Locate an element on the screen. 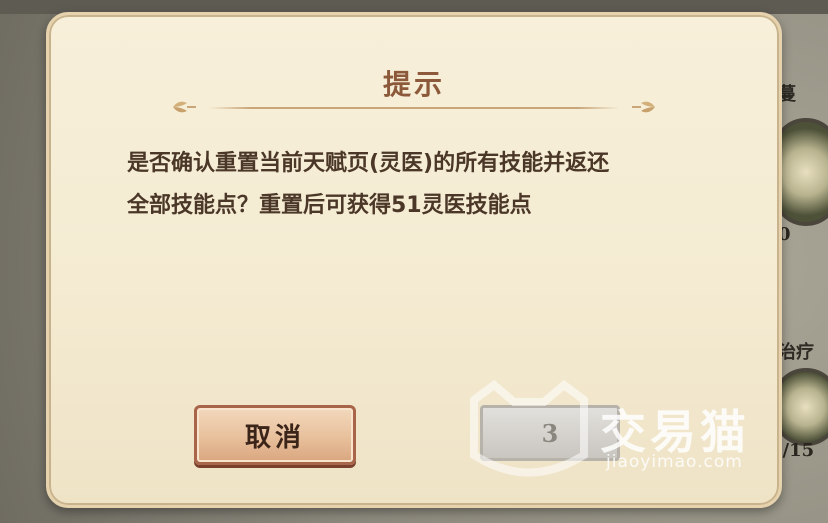 This screenshot has height=523, width=828. cancel-button: 取消 is located at coordinates (275, 435).